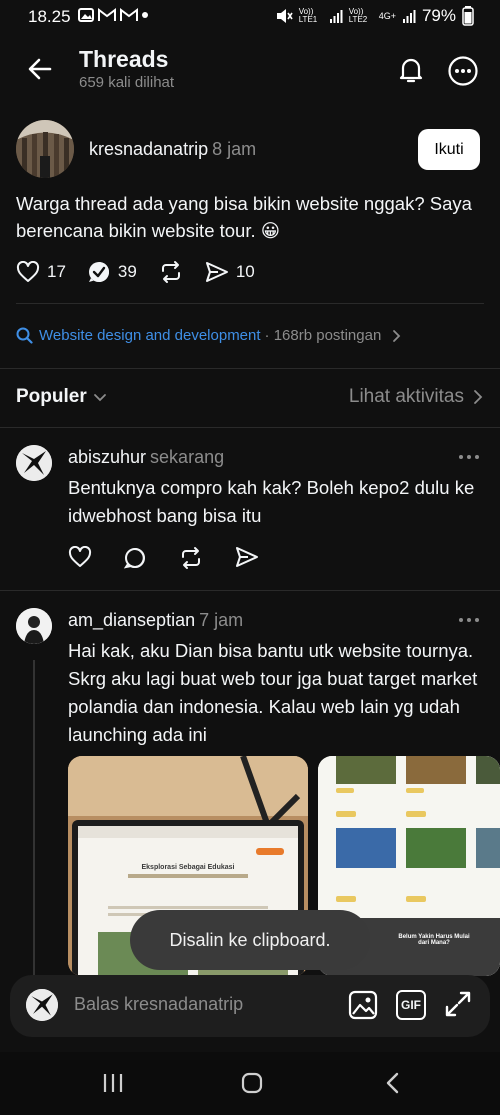 The width and height of the screenshot is (500, 1115). I want to click on page-title: Threads, so click(124, 59).